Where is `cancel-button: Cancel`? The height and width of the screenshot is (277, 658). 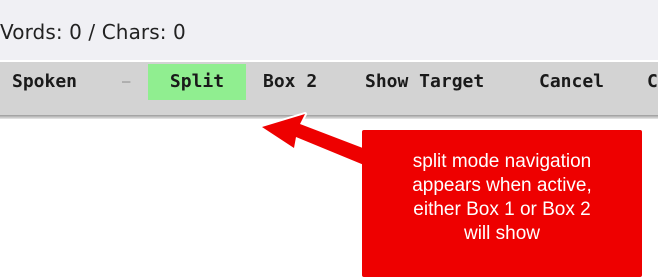 cancel-button: Cancel is located at coordinates (571, 82).